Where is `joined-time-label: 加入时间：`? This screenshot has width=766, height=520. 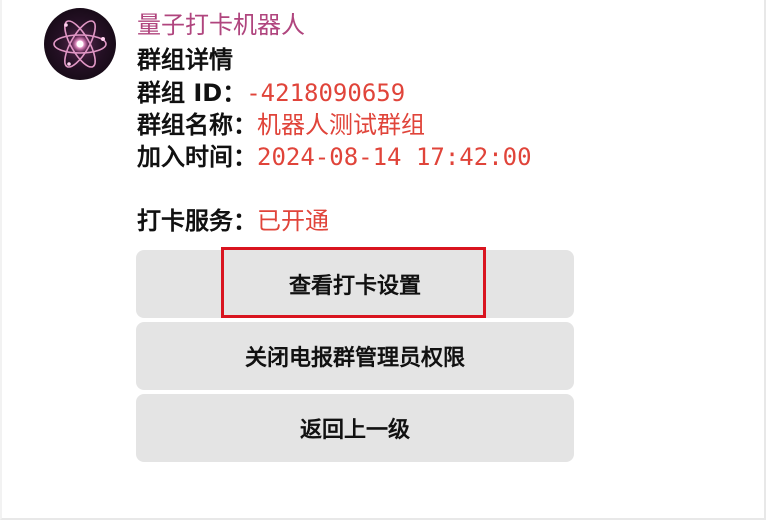
joined-time-label: 加入时间： is located at coordinates (197, 157).